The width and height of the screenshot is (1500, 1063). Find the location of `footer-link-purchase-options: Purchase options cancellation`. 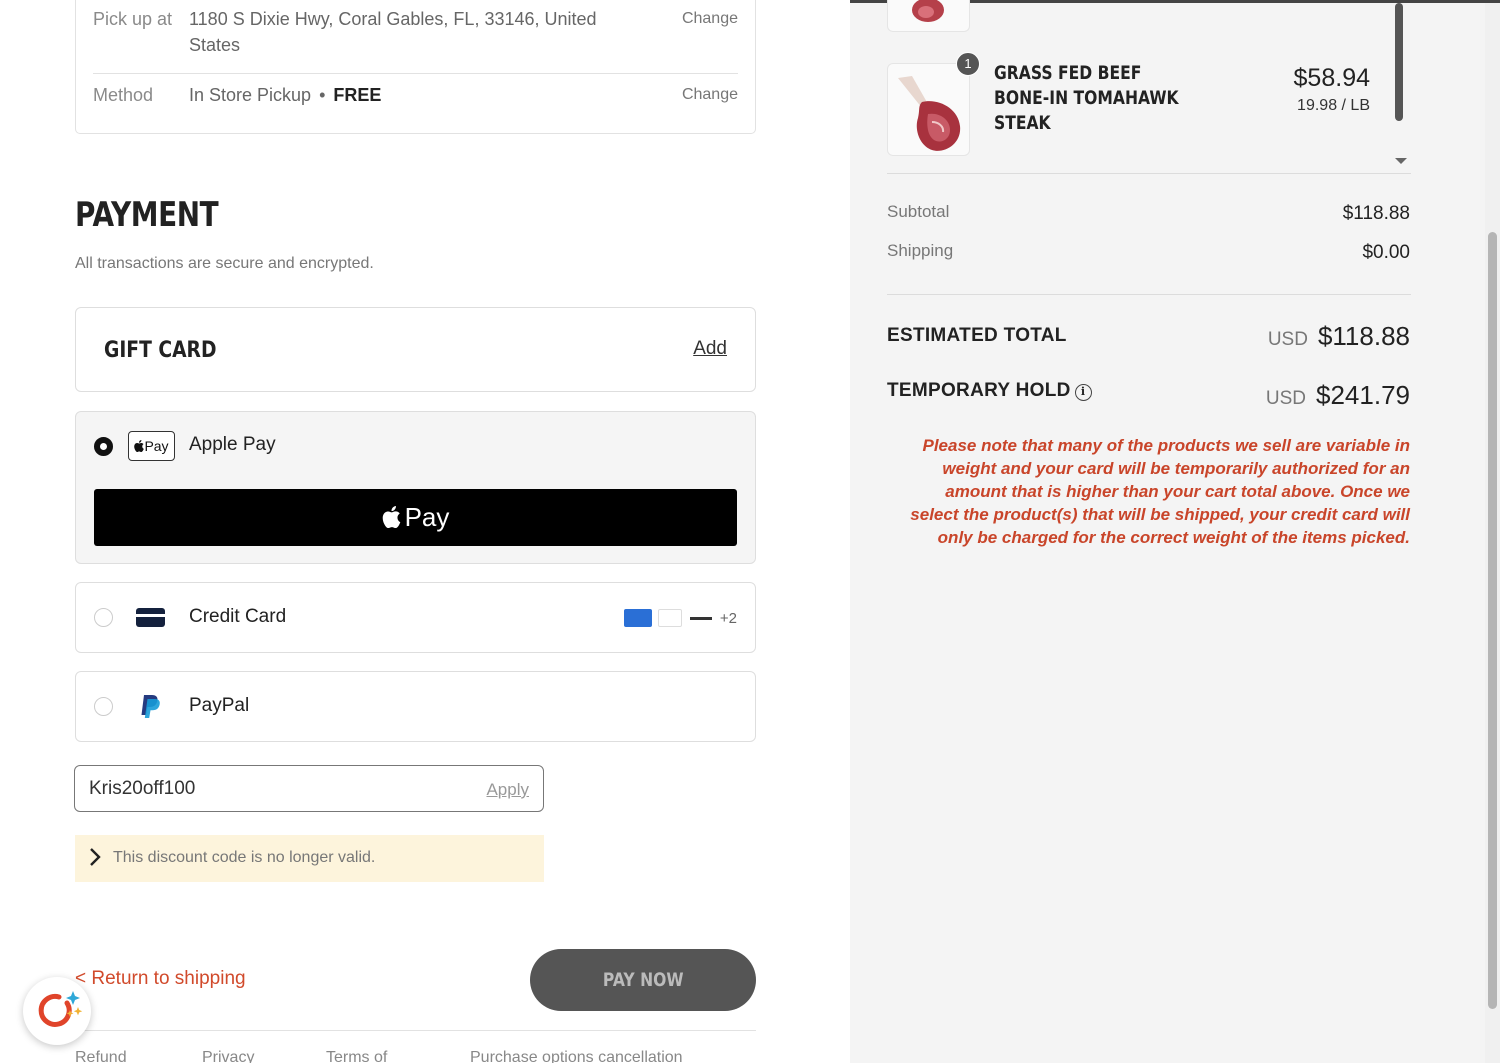

footer-link-purchase-options: Purchase options cancellation is located at coordinates (576, 1056).